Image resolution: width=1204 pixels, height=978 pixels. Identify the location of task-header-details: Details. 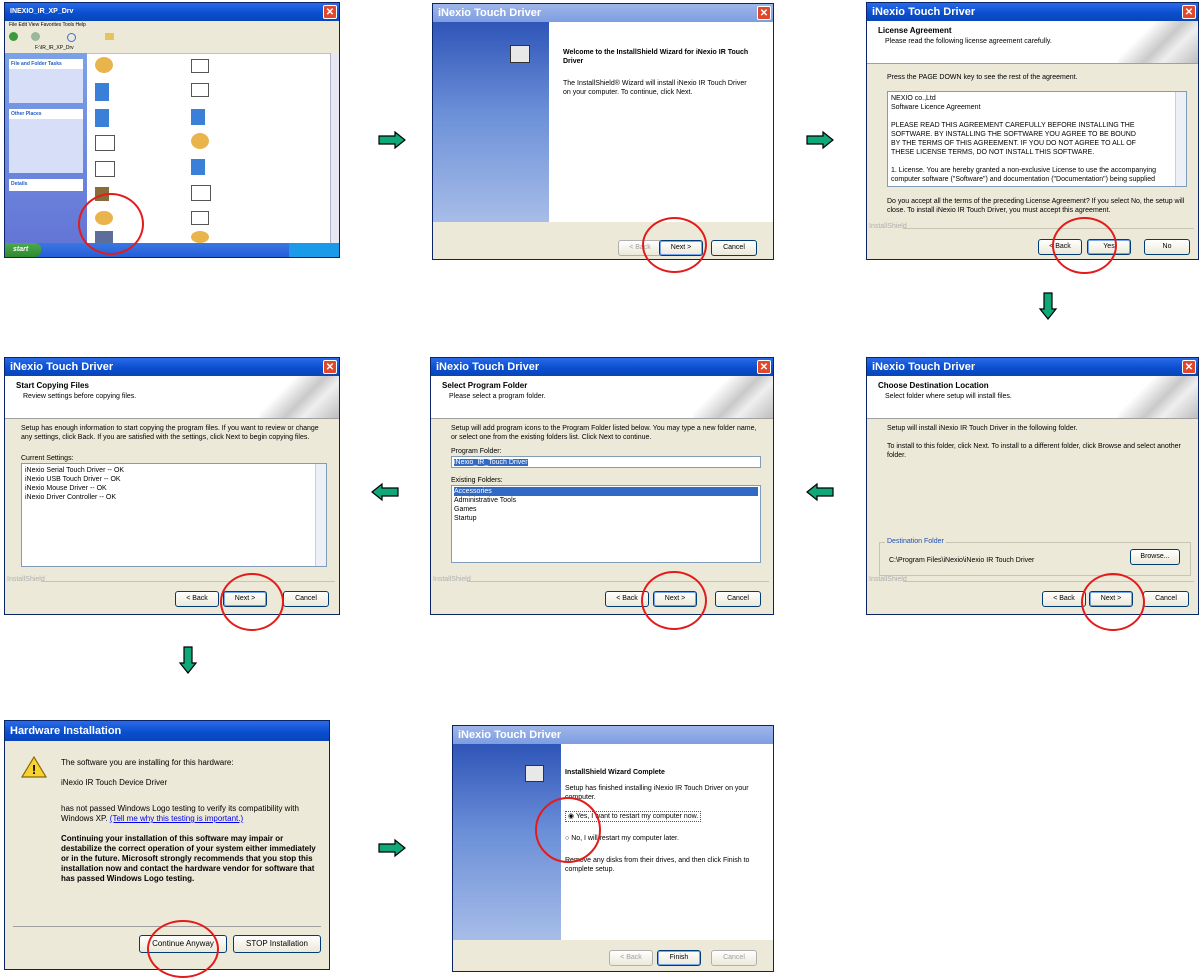
(46, 184).